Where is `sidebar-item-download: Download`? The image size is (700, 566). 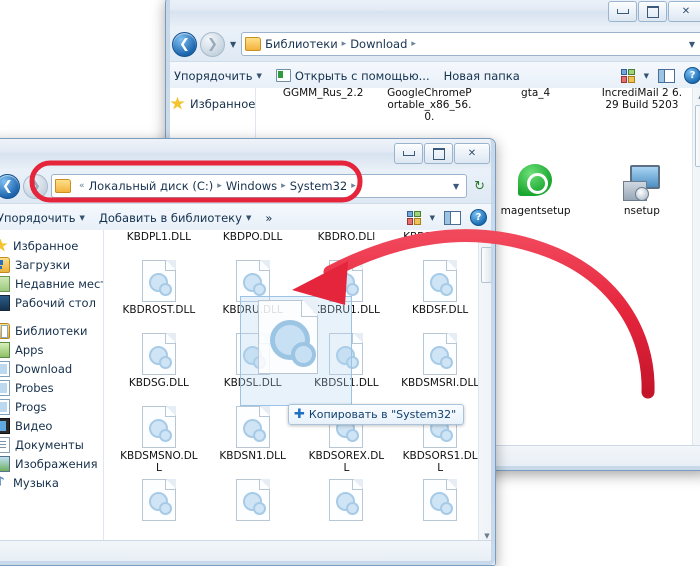
sidebar-item-download: Download is located at coordinates (51, 368).